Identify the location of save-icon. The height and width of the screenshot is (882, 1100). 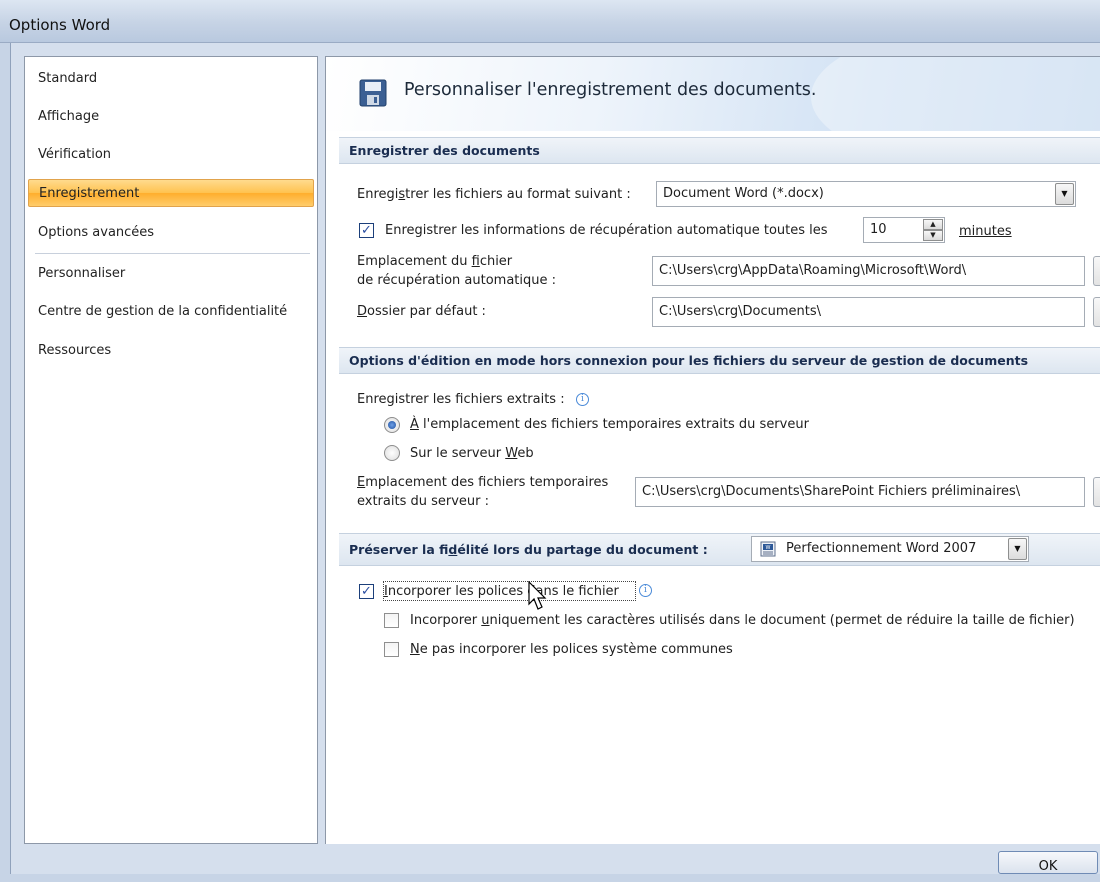
(373, 93).